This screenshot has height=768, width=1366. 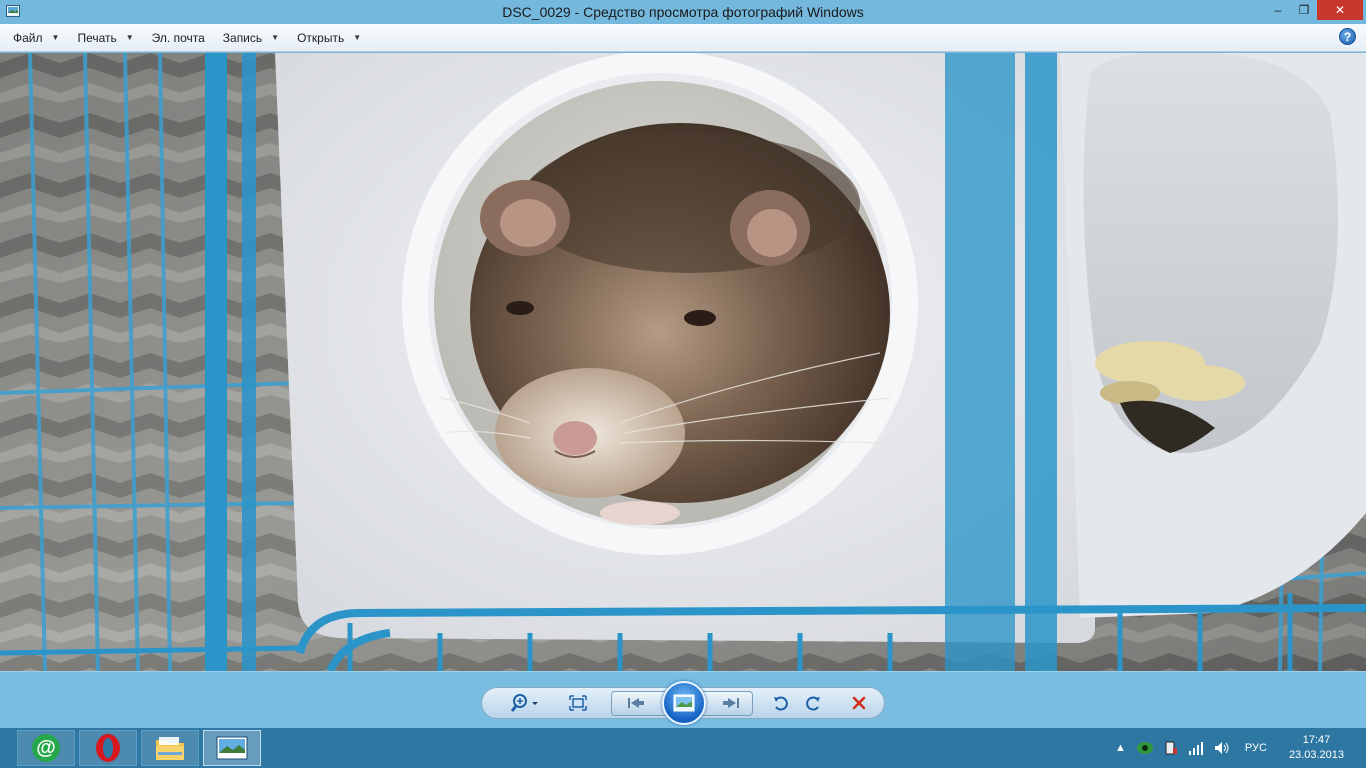 What do you see at coordinates (1145, 748) in the screenshot?
I see `eye-icon` at bounding box center [1145, 748].